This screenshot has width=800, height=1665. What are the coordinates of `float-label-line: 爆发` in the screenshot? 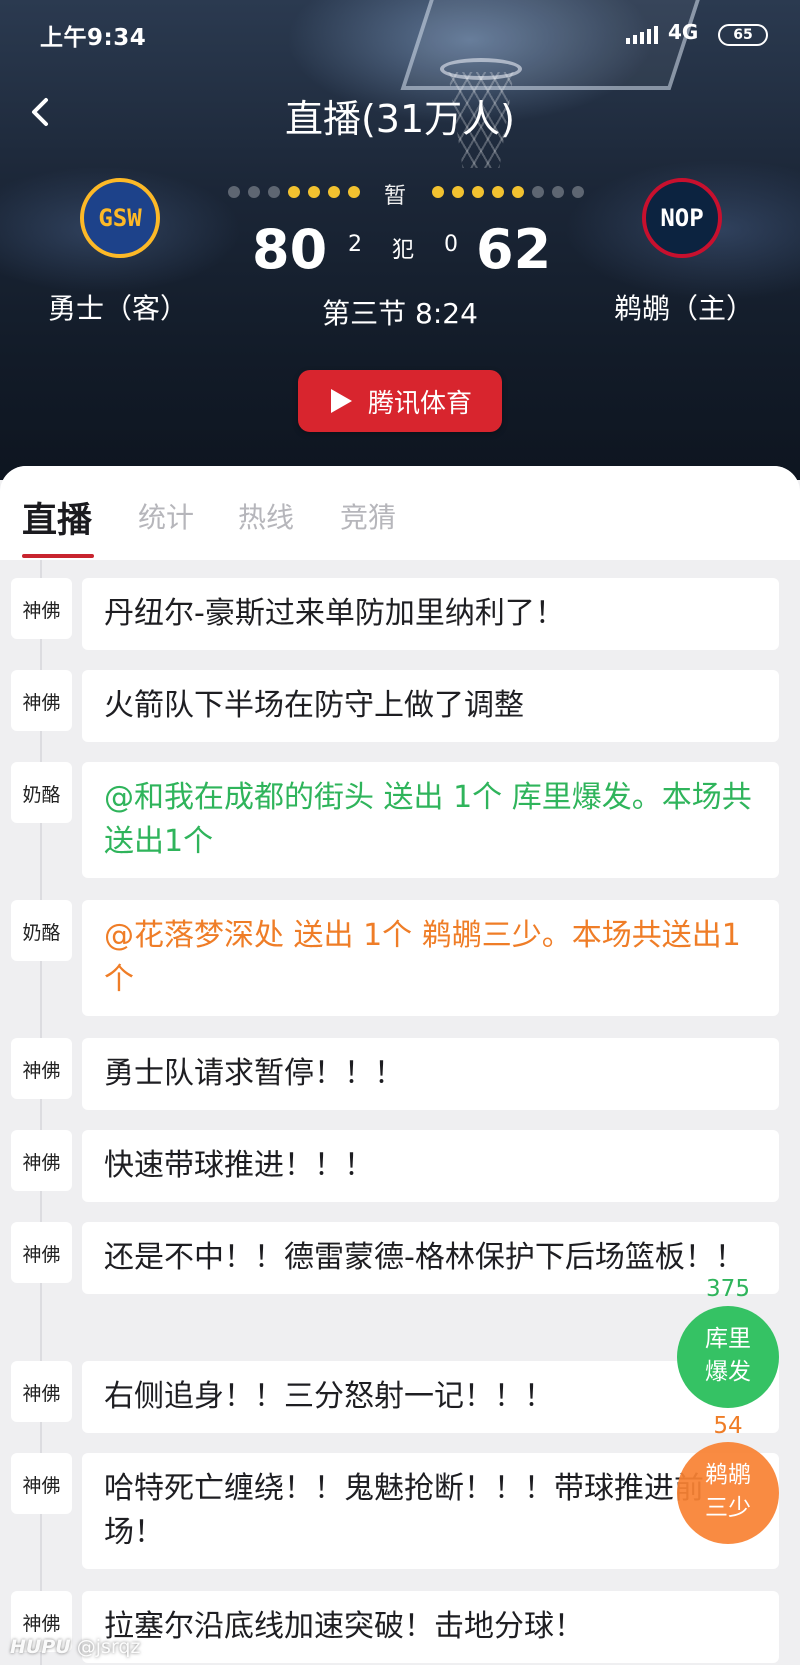 It's located at (728, 1372).